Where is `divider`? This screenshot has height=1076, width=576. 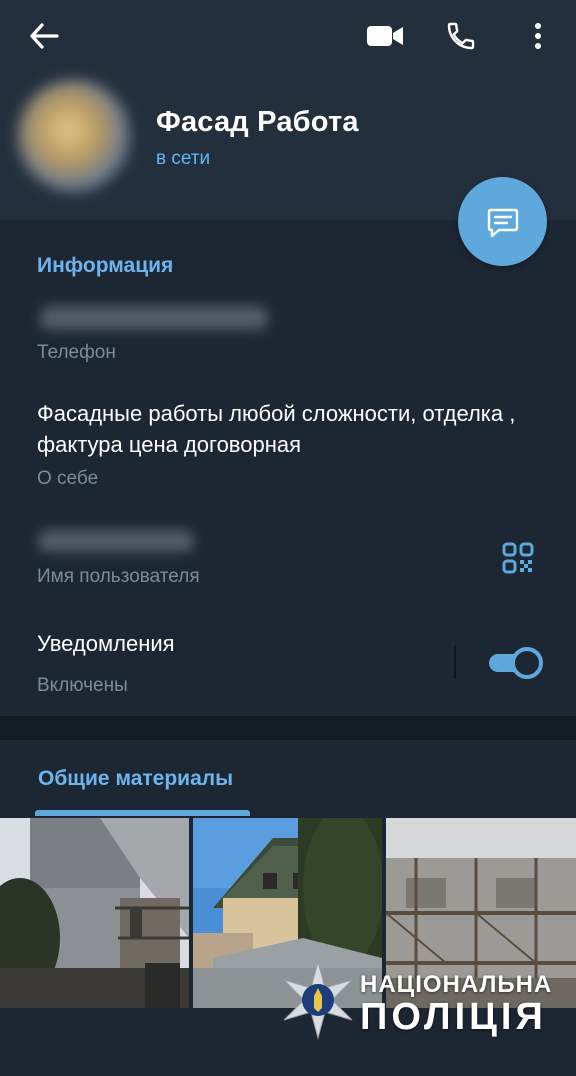
divider is located at coordinates (455, 662).